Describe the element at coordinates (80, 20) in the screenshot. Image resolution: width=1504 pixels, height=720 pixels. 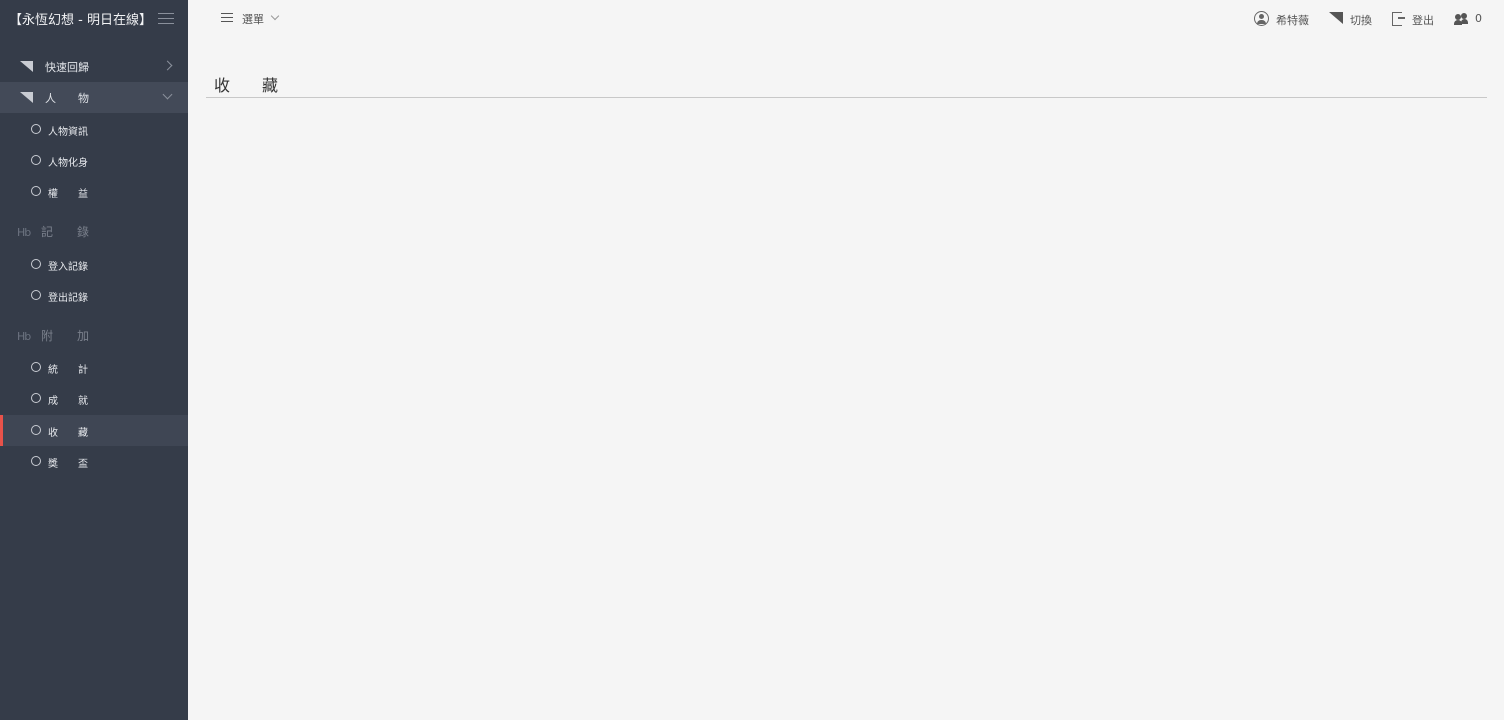
I see `brand-title: 【永恆幻想 - 明日在線】` at that location.